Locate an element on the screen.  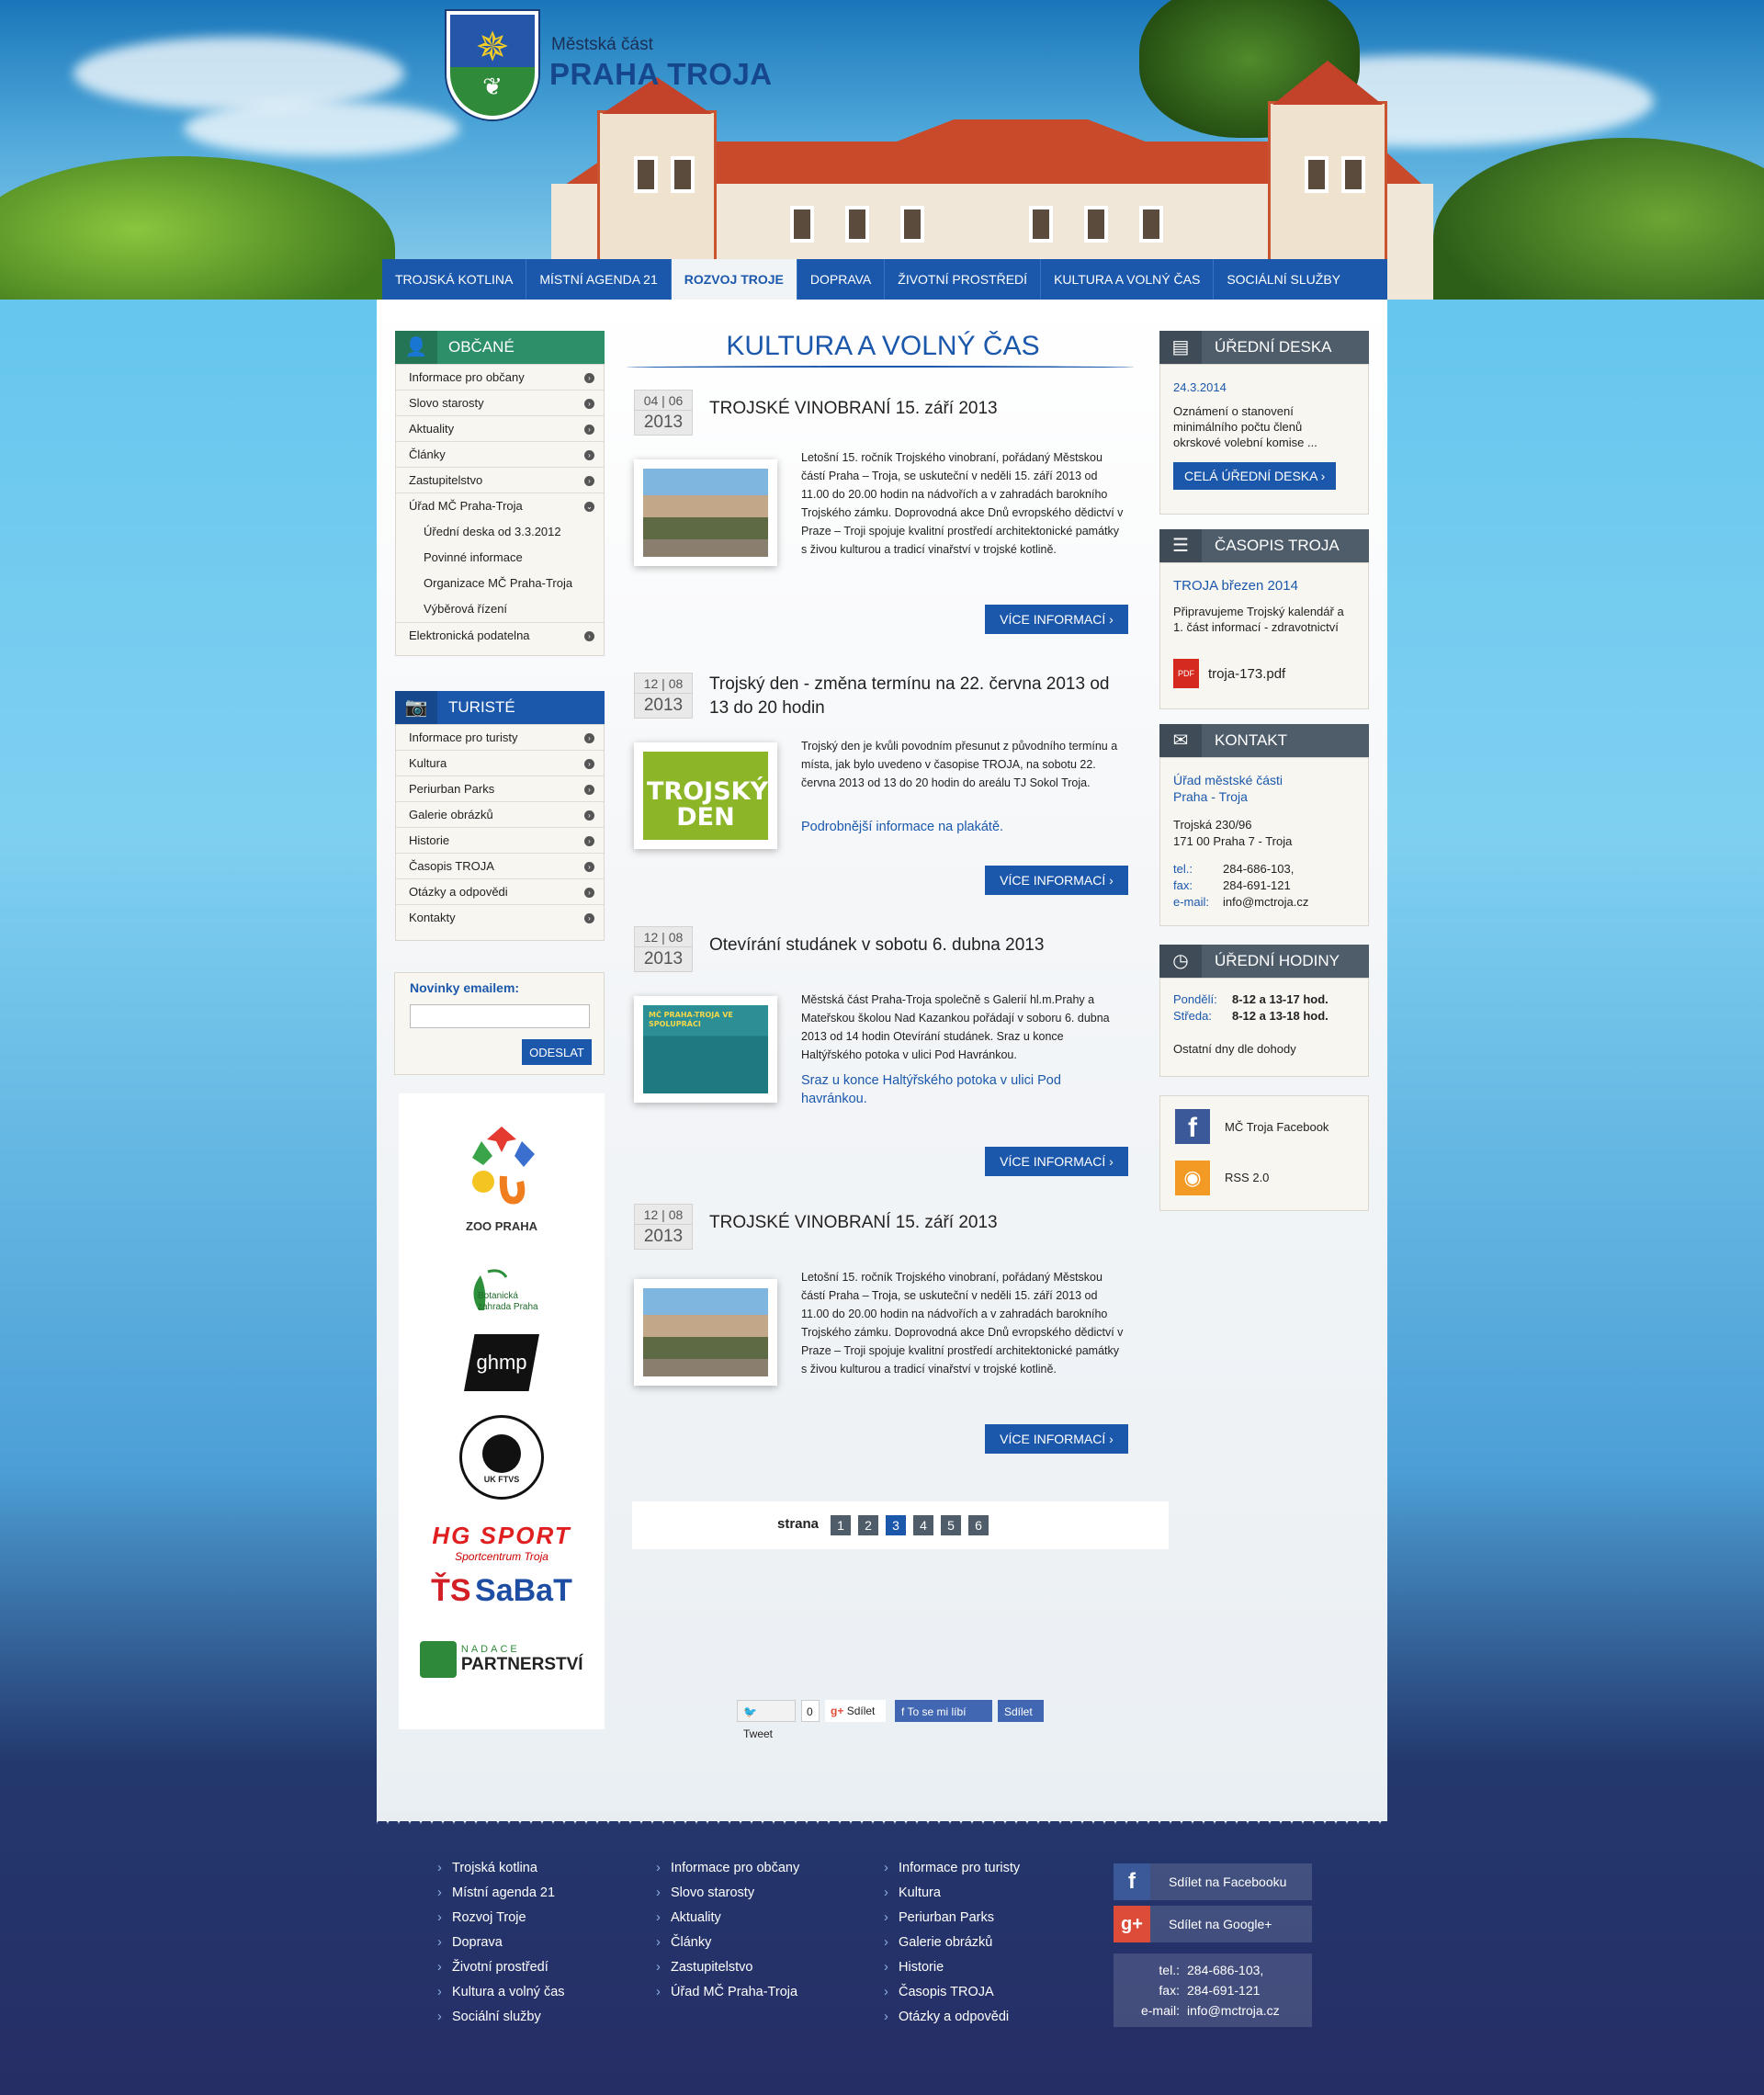
article-date: 12 | 08 2013 is located at coordinates (663, 696).